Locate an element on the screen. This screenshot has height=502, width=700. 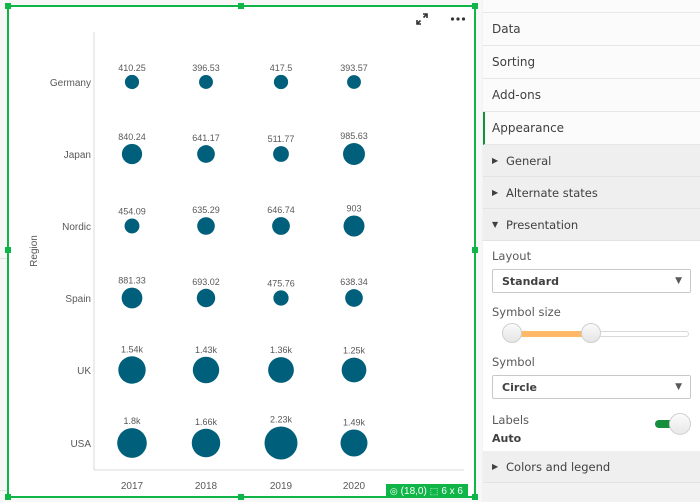
x-tick-label: 2020 is located at coordinates (354, 486).